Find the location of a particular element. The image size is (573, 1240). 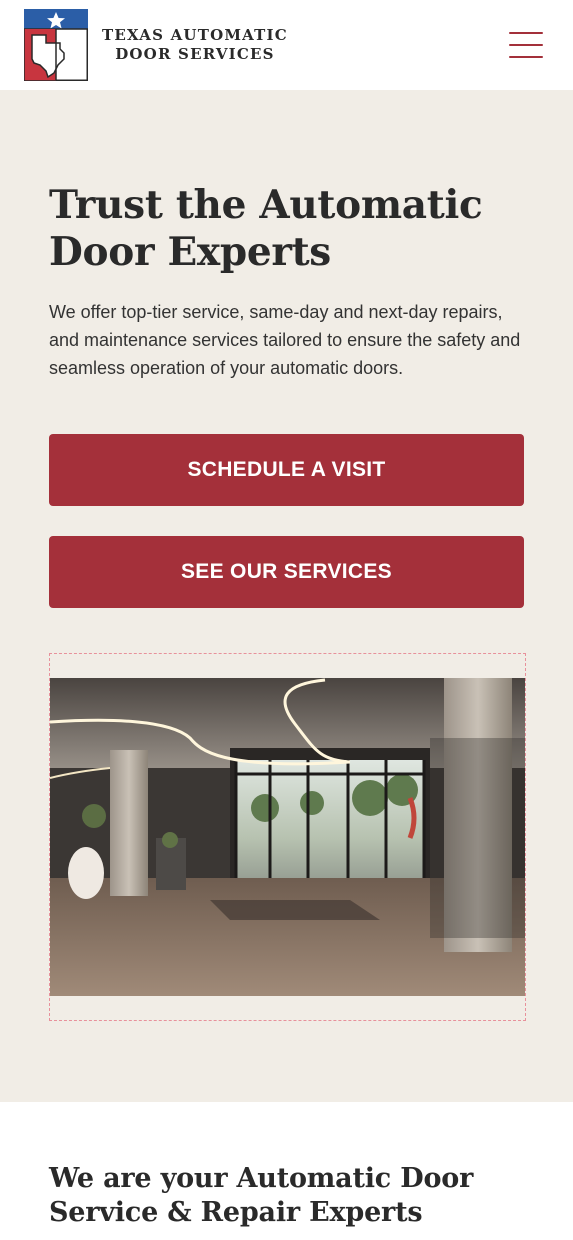

hamburger-menu-icon is located at coordinates (526, 45).